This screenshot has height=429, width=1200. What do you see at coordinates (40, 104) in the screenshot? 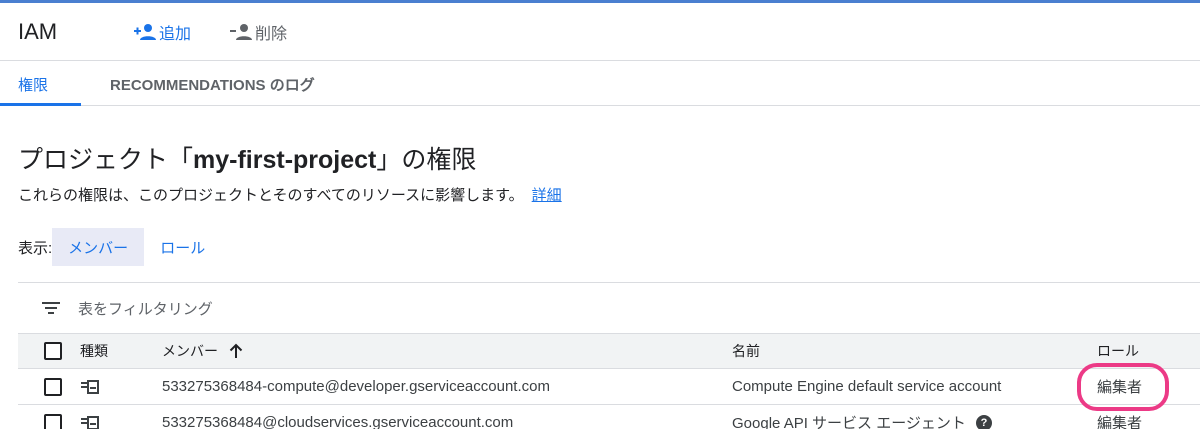
I see `active-tab-indicator` at bounding box center [40, 104].